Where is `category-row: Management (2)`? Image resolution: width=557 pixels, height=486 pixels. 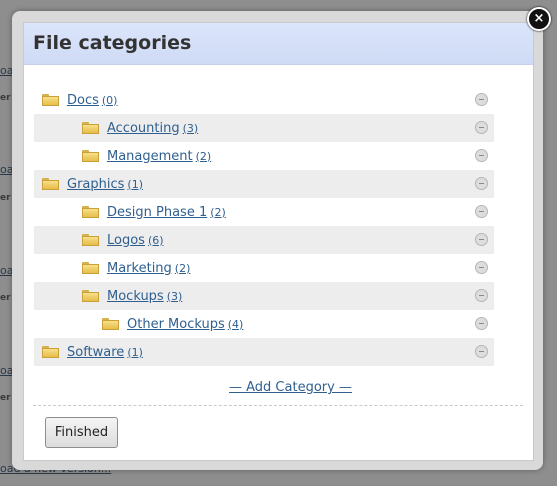 category-row: Management (2) is located at coordinates (264, 156).